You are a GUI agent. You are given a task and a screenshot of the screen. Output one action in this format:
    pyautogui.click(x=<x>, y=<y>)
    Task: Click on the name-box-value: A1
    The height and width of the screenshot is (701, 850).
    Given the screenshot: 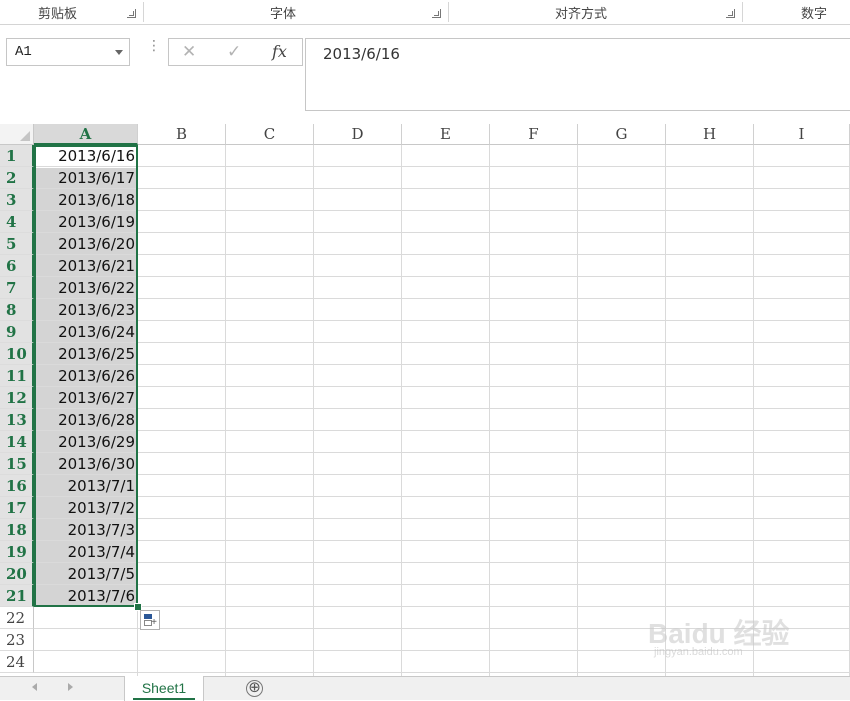 What is the action you would take?
    pyautogui.click(x=23, y=52)
    